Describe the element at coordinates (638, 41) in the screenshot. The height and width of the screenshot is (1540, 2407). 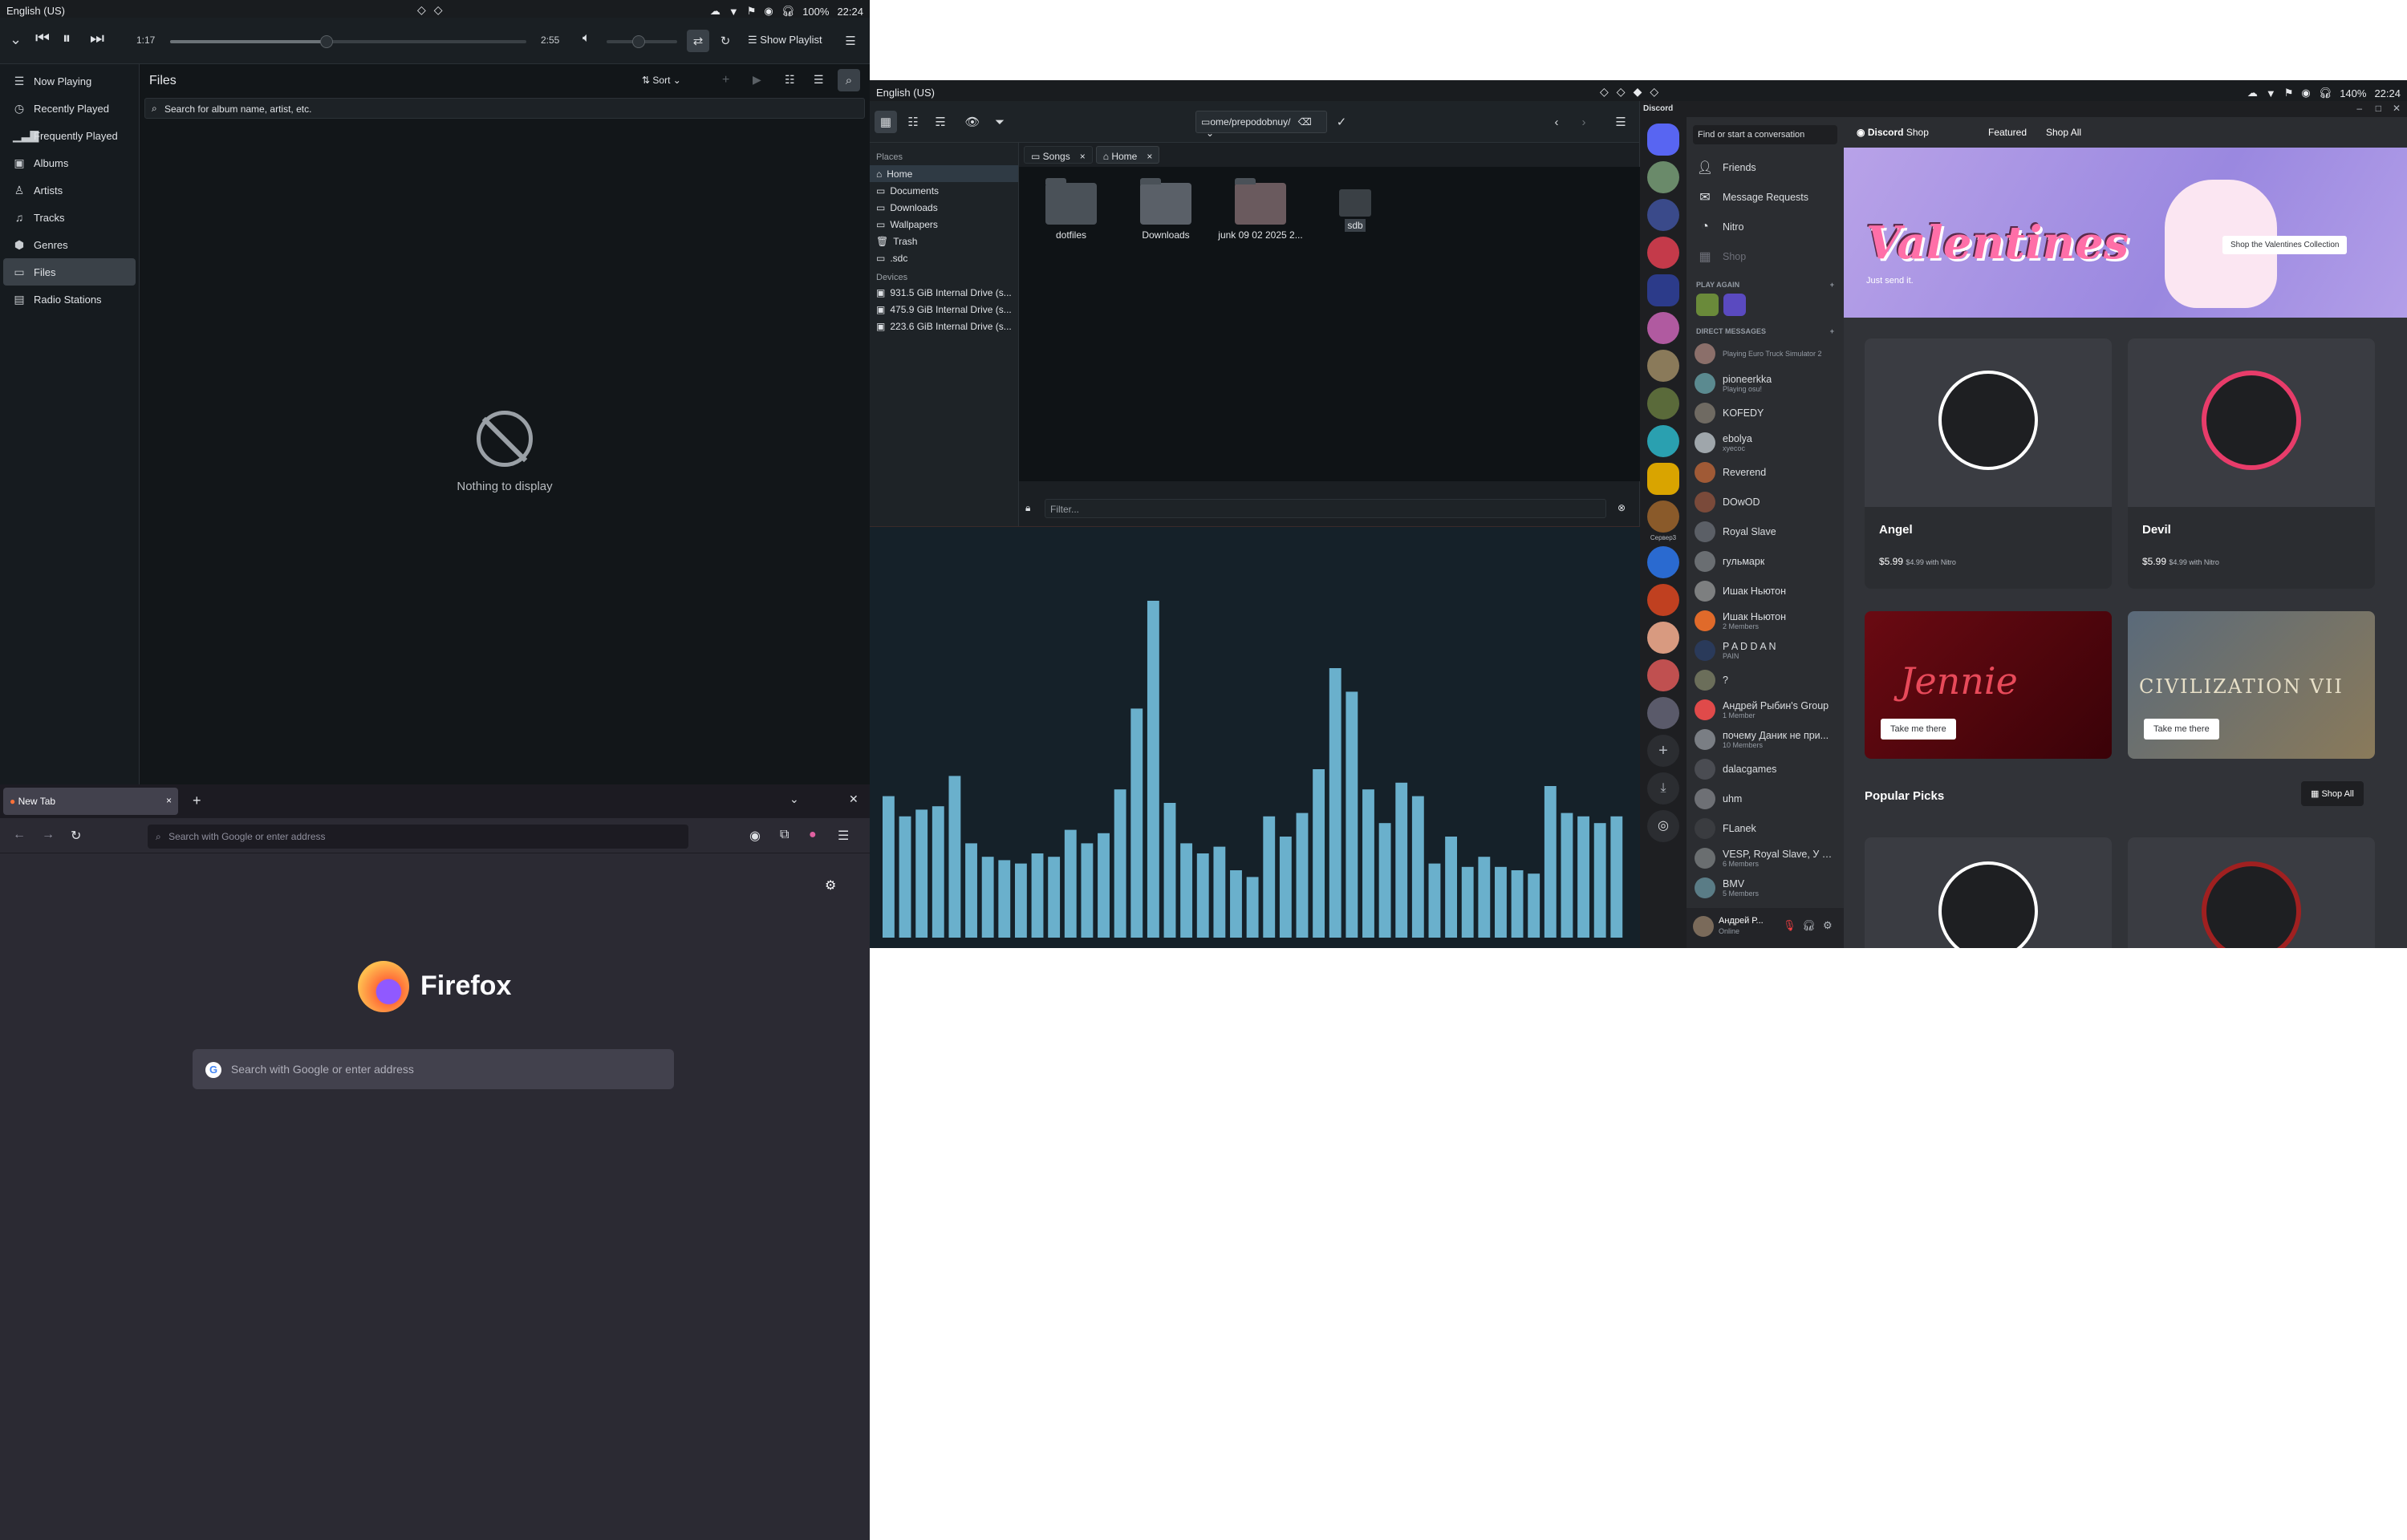
I see `volume-handle` at that location.